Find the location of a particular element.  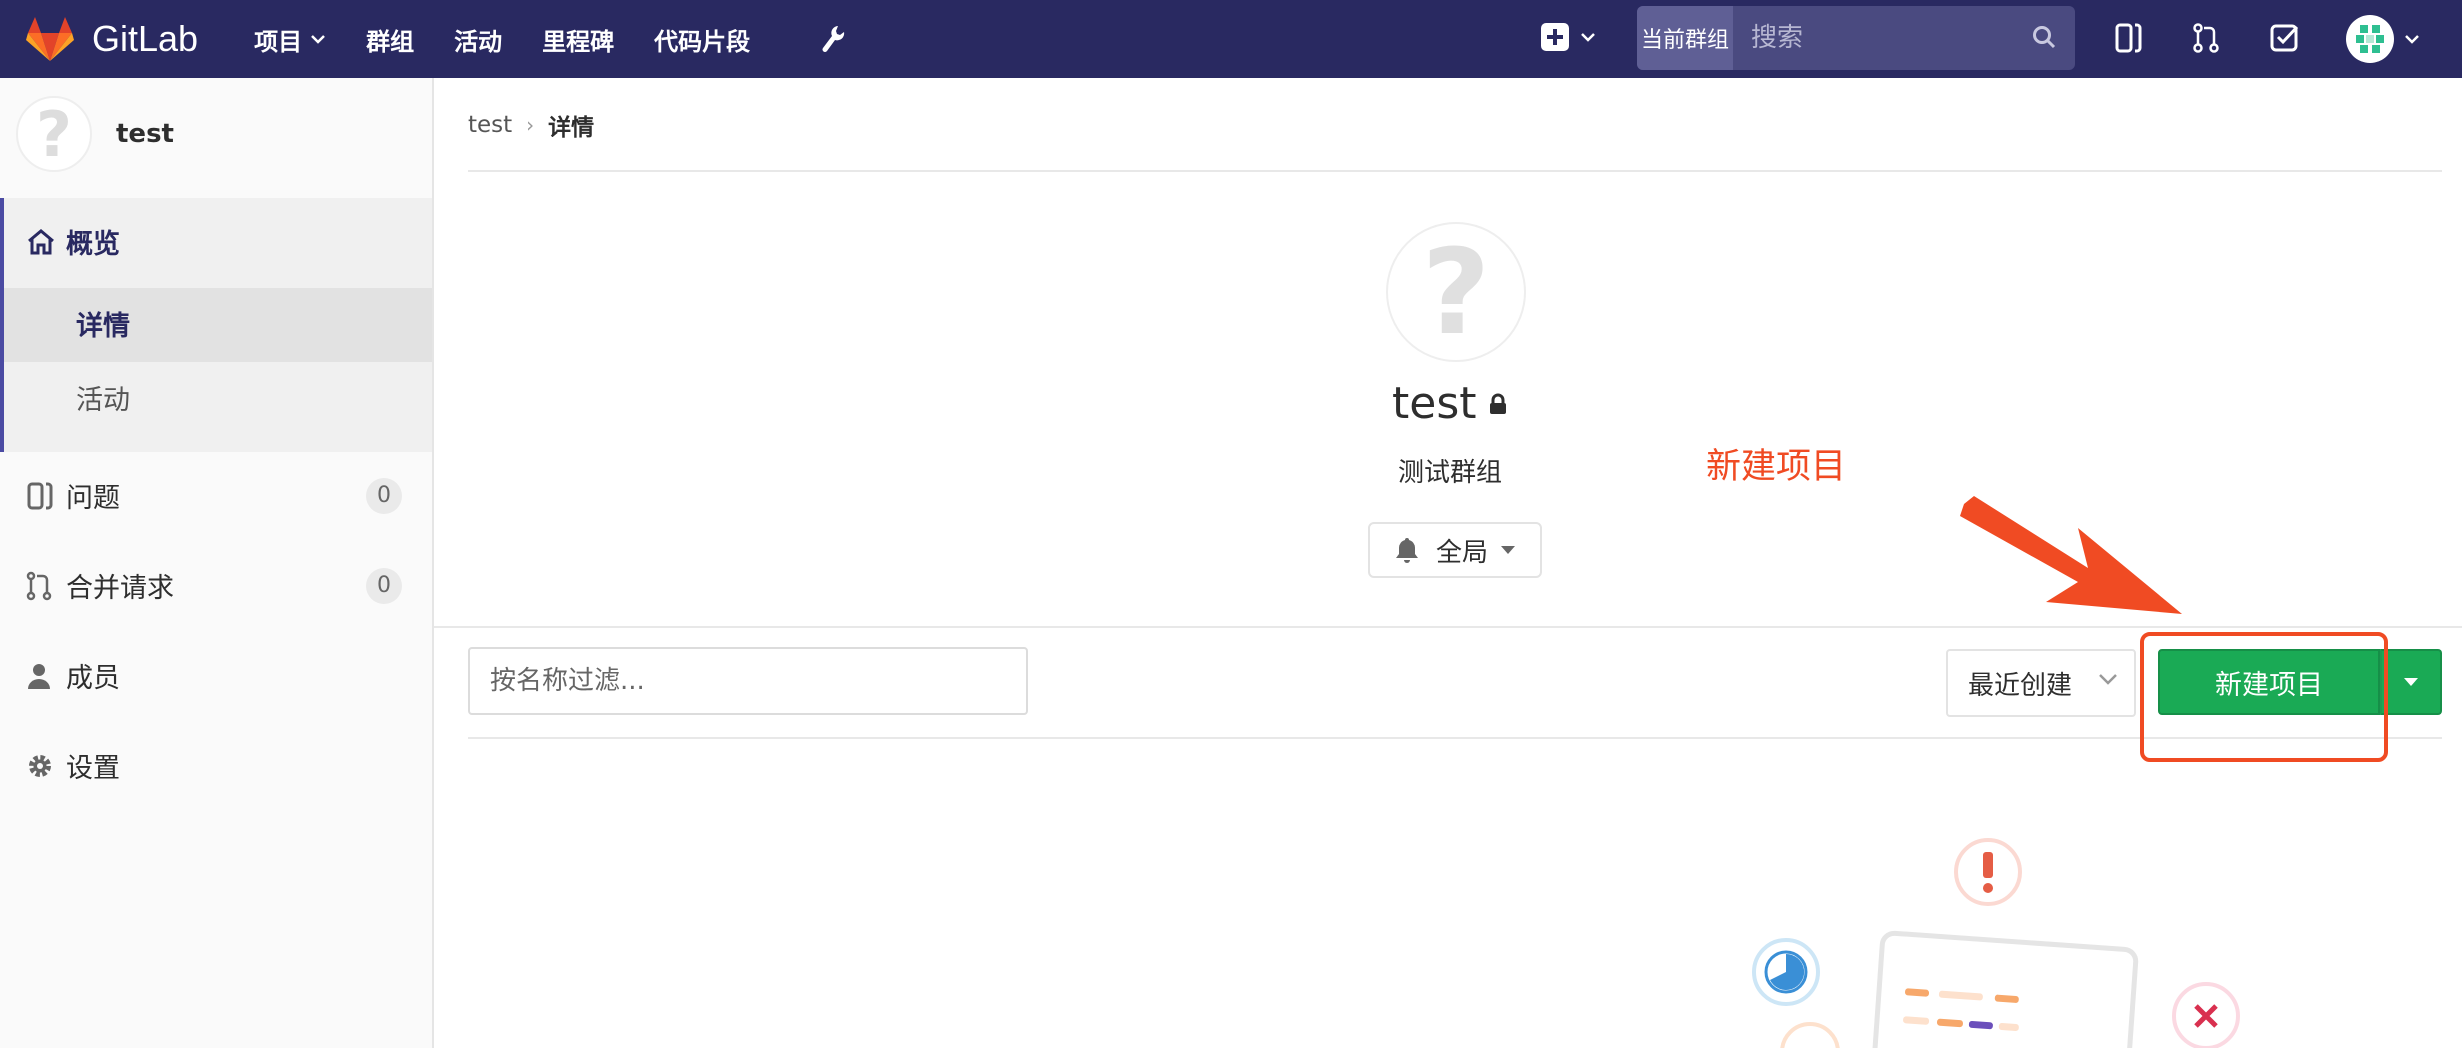

nav-groups: 群组 is located at coordinates (390, 39).